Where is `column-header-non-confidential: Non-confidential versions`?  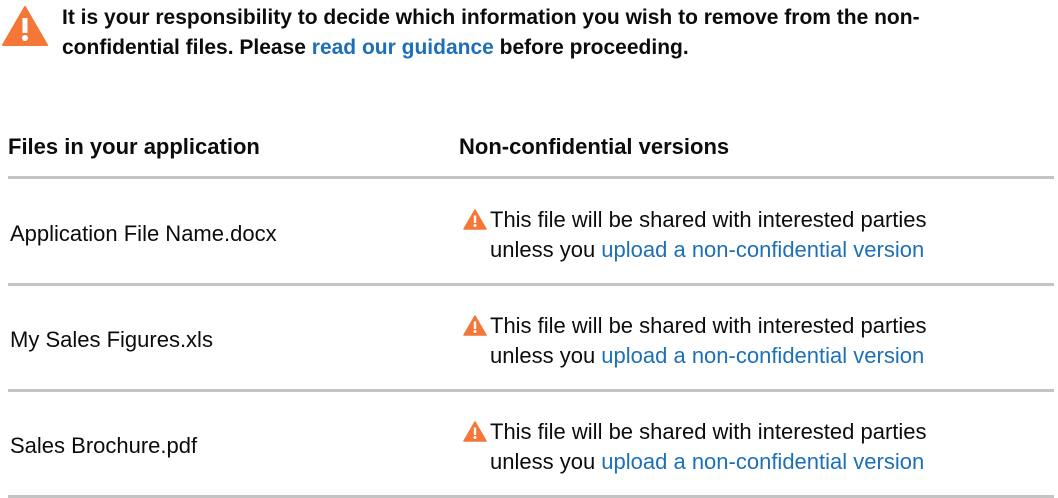
column-header-non-confidential: Non-confidential versions is located at coordinates (594, 146).